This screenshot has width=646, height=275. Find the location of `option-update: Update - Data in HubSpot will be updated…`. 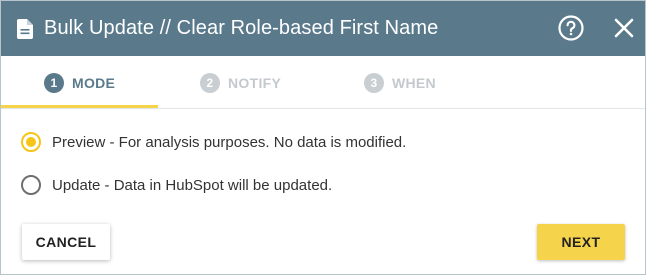

option-update: Update - Data in HubSpot will be updated… is located at coordinates (176, 185).